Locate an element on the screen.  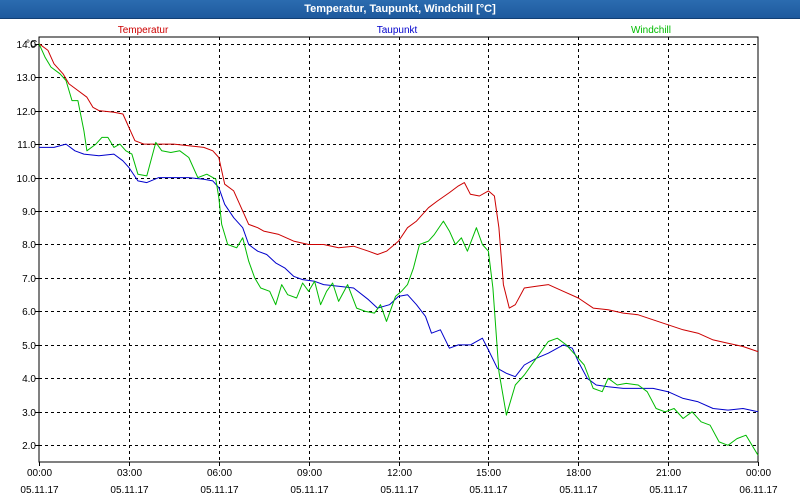
y-tick-label: 13.0 is located at coordinates (27, 78).